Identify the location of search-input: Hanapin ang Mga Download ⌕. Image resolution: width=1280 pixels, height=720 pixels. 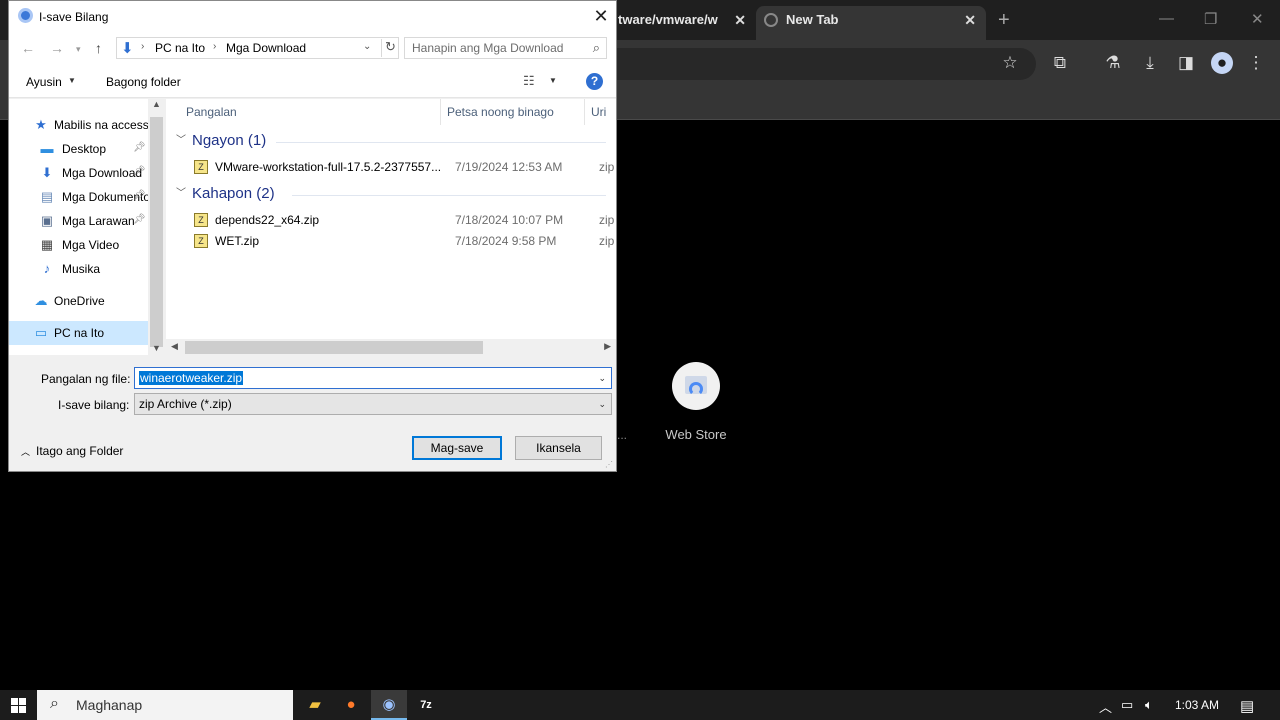
(505, 48).